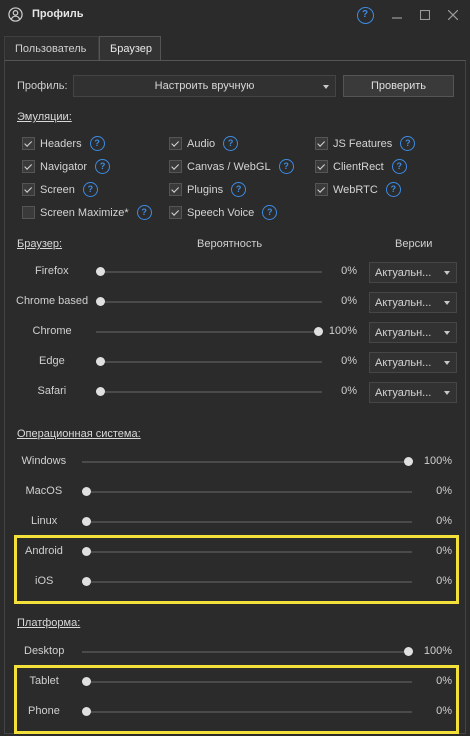  What do you see at coordinates (414, 244) in the screenshot?
I see `versions-header: Версии` at bounding box center [414, 244].